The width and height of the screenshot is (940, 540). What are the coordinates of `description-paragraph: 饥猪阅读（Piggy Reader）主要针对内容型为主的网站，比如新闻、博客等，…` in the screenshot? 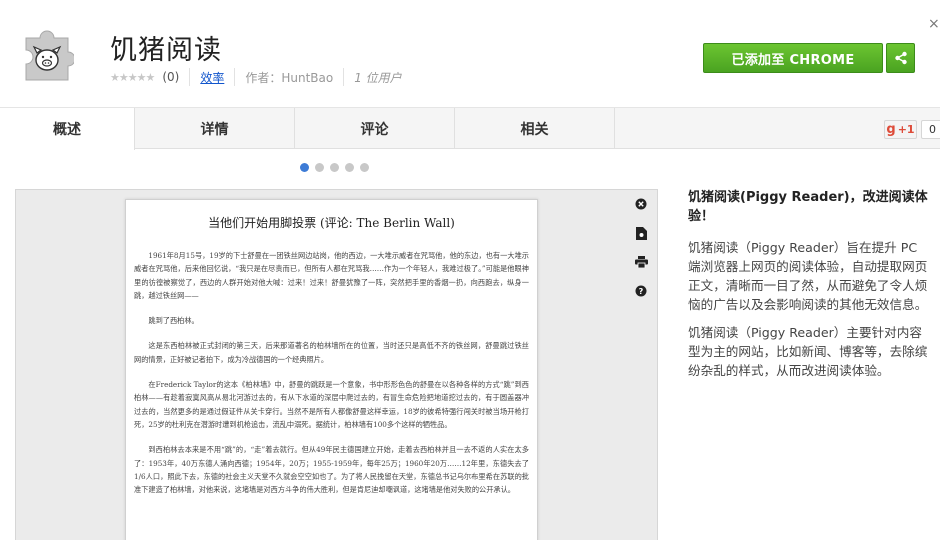 It's located at (808, 351).